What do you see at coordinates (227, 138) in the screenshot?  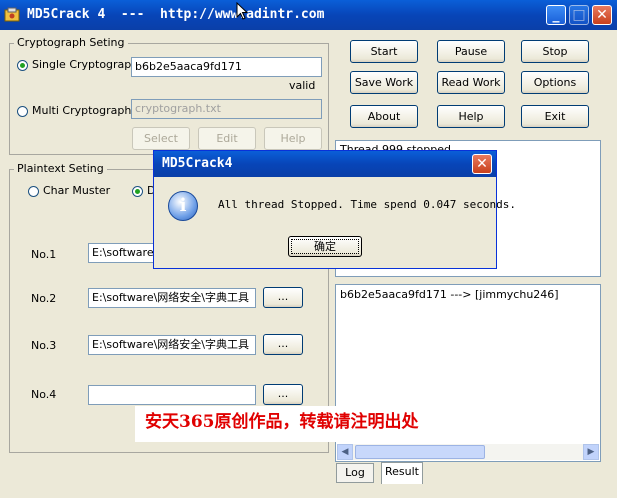 I see `edit-button: Edit` at bounding box center [227, 138].